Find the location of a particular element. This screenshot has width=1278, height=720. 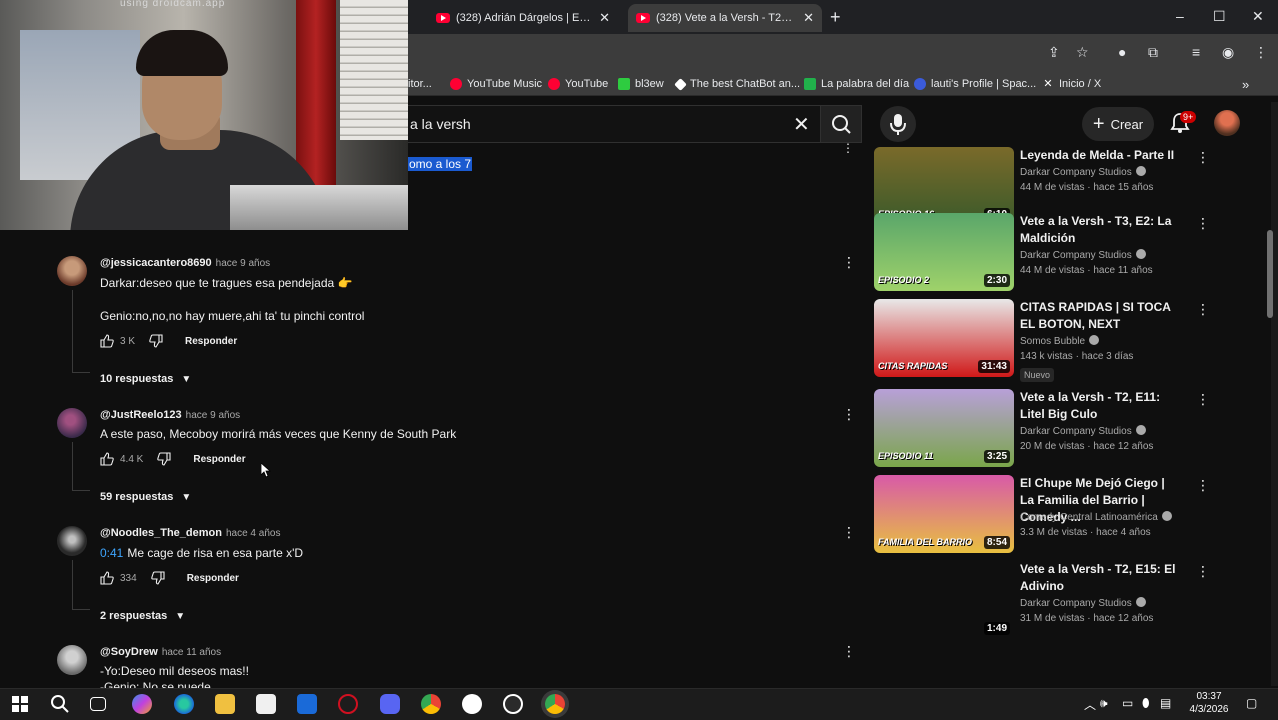

comment-author: @jessicacantero8690 hace 9 años is located at coordinates (185, 263).